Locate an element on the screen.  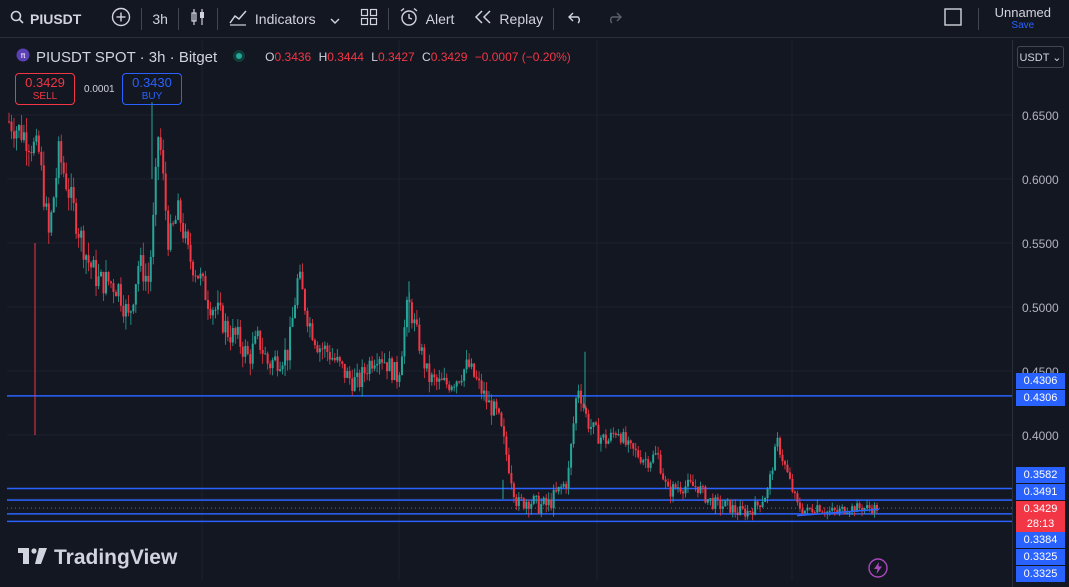
tv-logo-icon is located at coordinates (33, 558).